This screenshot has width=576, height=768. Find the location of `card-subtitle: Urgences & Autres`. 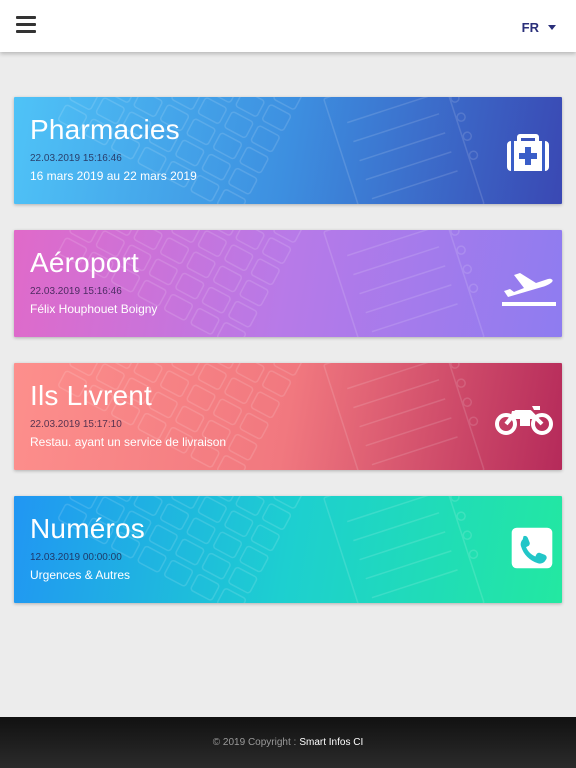

card-subtitle: Urgences & Autres is located at coordinates (80, 575).